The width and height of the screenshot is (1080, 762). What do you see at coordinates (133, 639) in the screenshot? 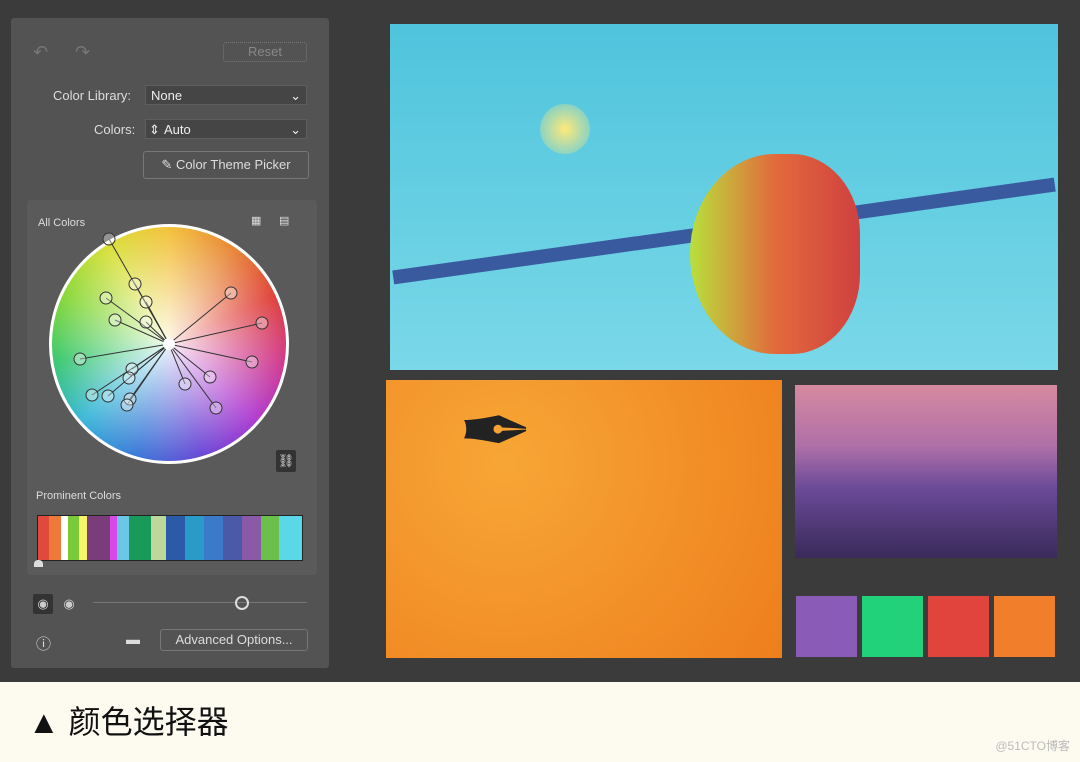
I see `folder-icon: ▬` at bounding box center [133, 639].